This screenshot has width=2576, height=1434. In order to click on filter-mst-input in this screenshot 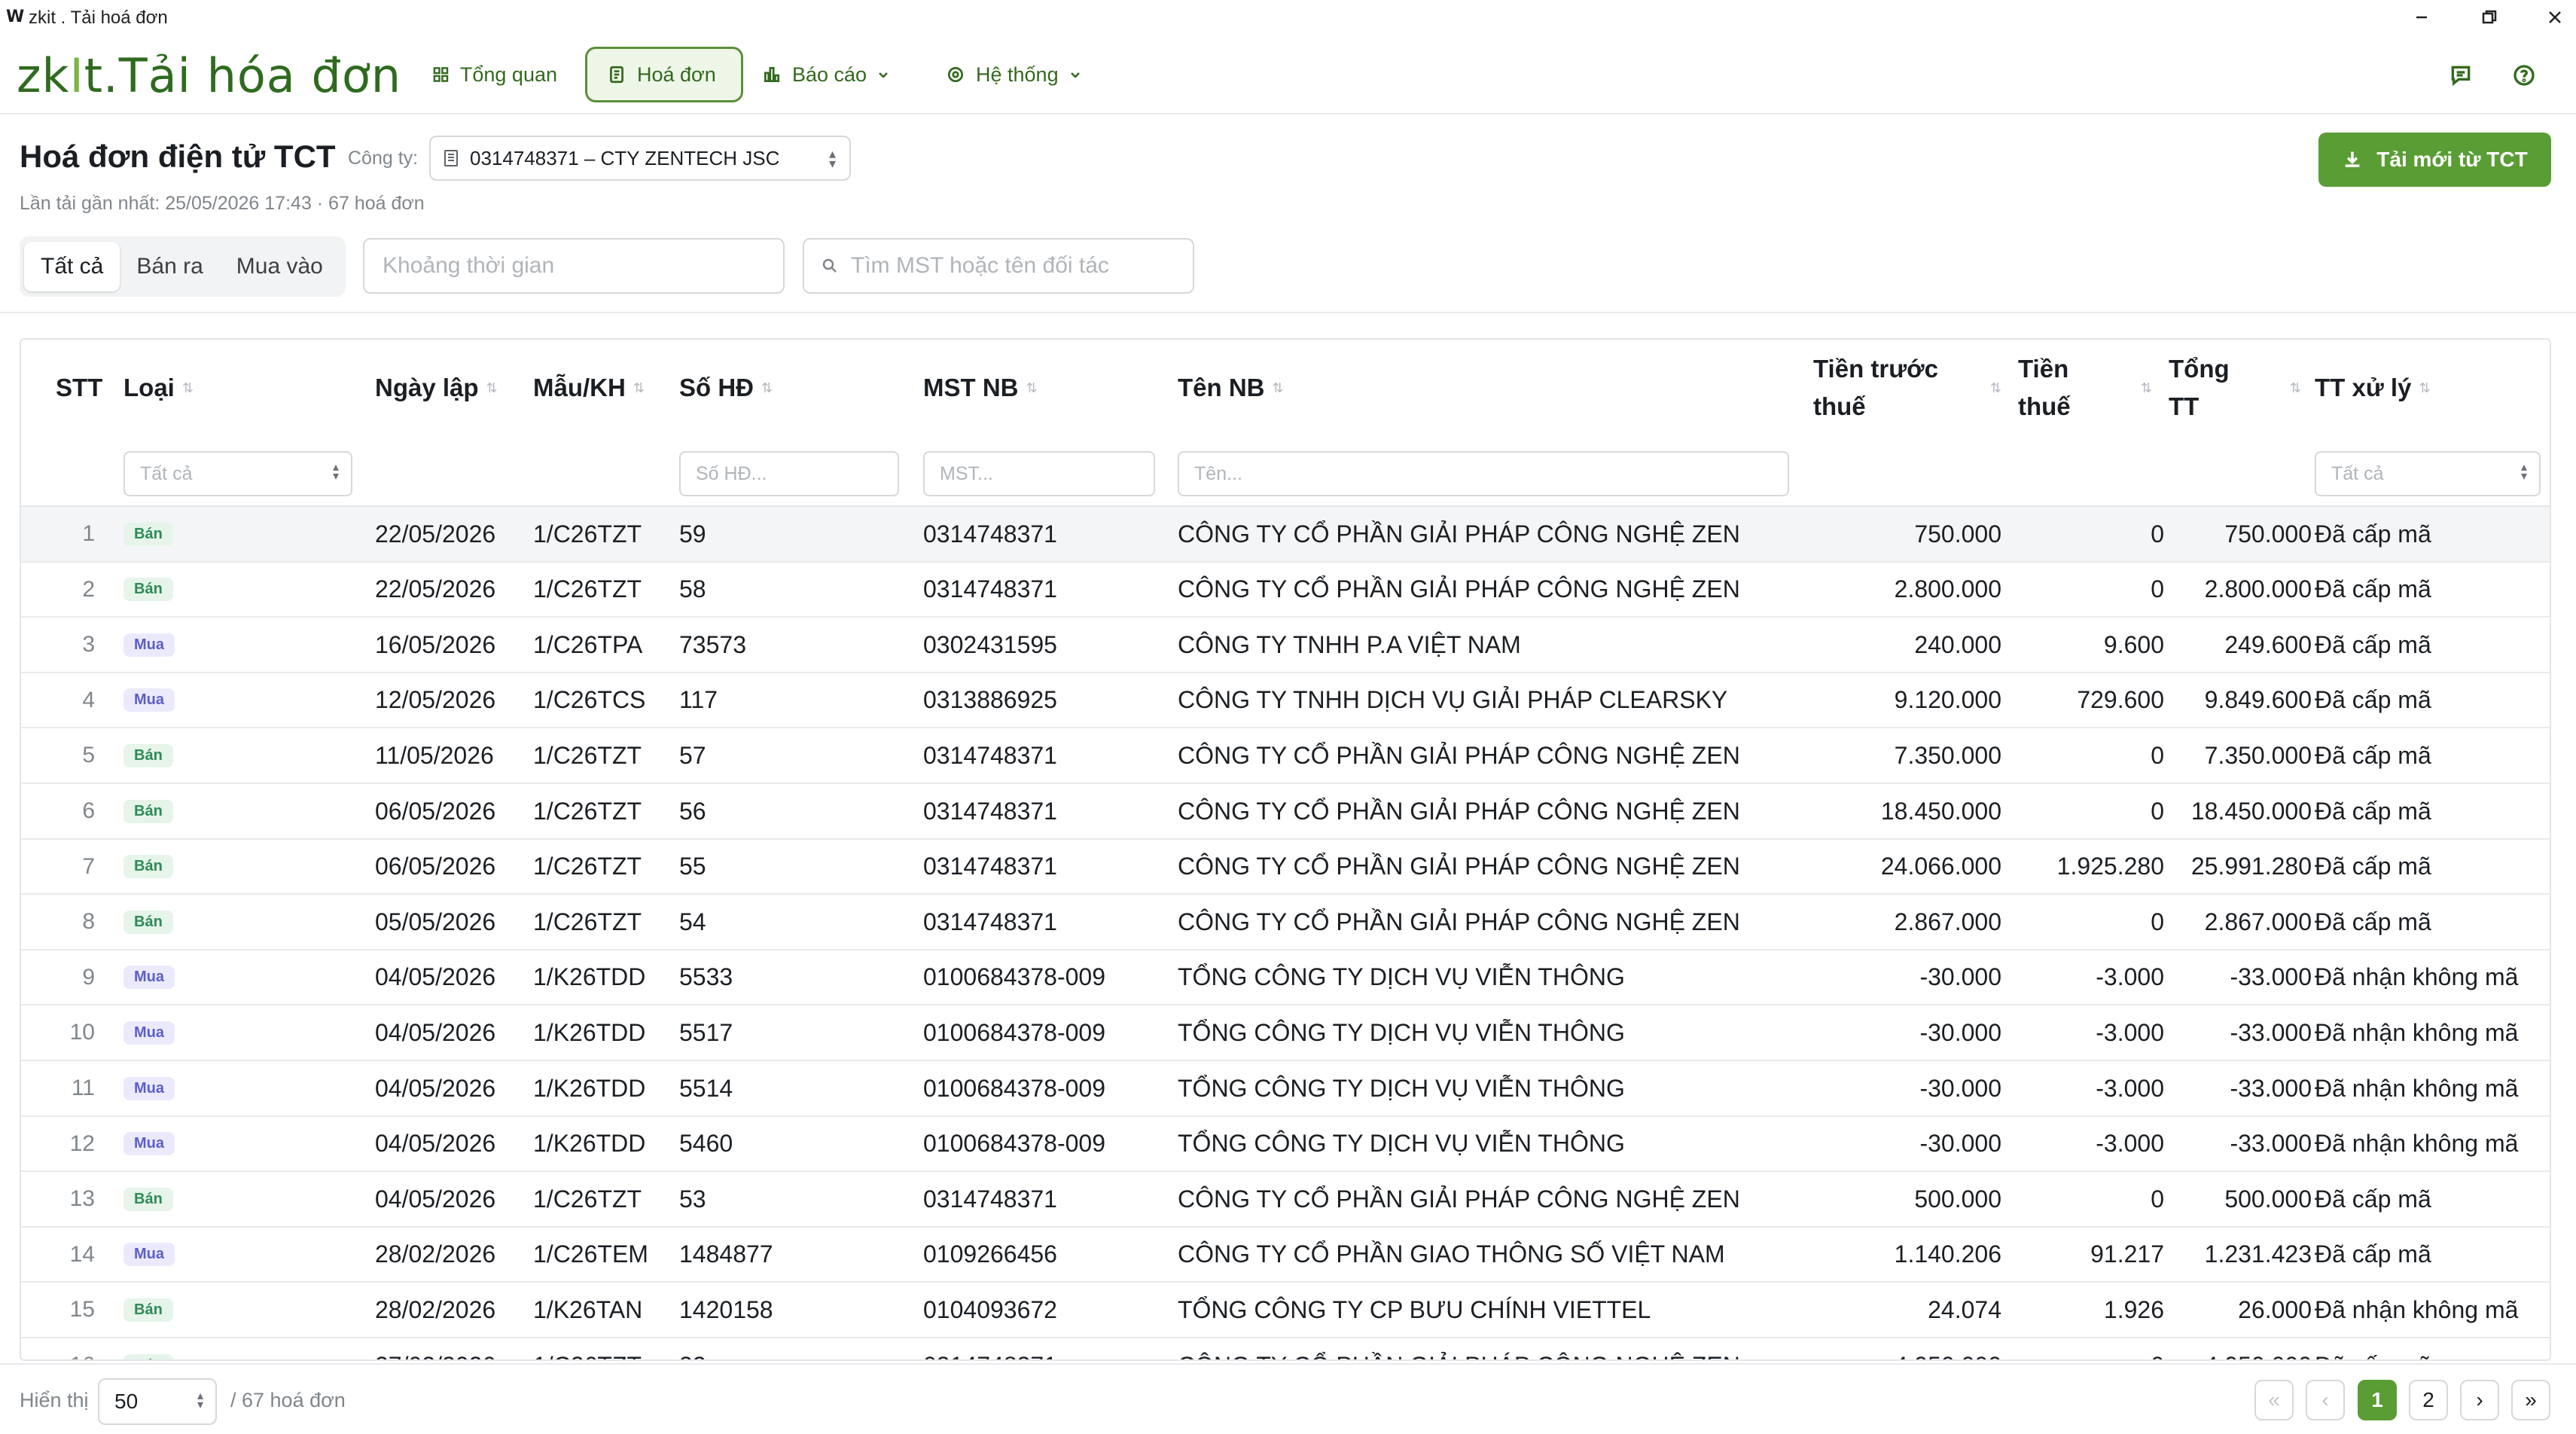, I will do `click(1039, 473)`.